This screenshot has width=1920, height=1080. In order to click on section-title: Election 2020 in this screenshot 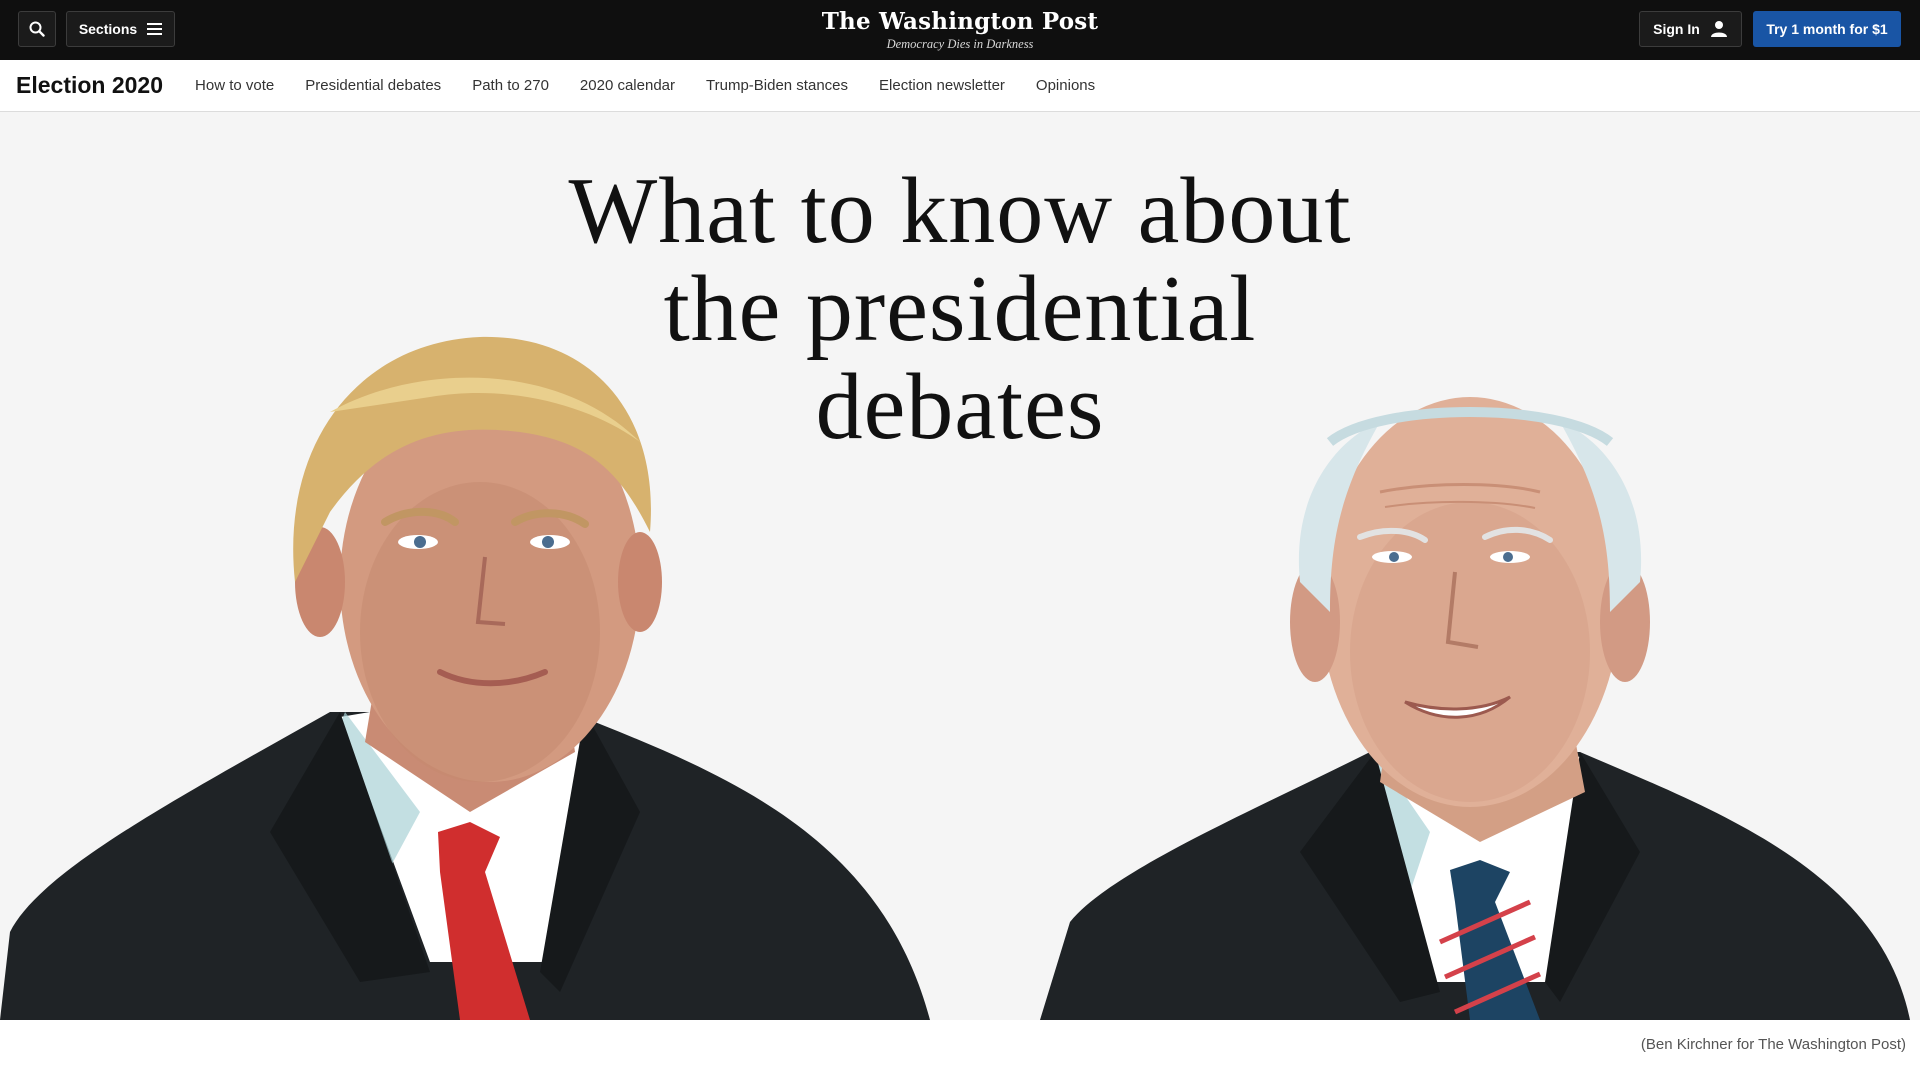, I will do `click(89, 85)`.